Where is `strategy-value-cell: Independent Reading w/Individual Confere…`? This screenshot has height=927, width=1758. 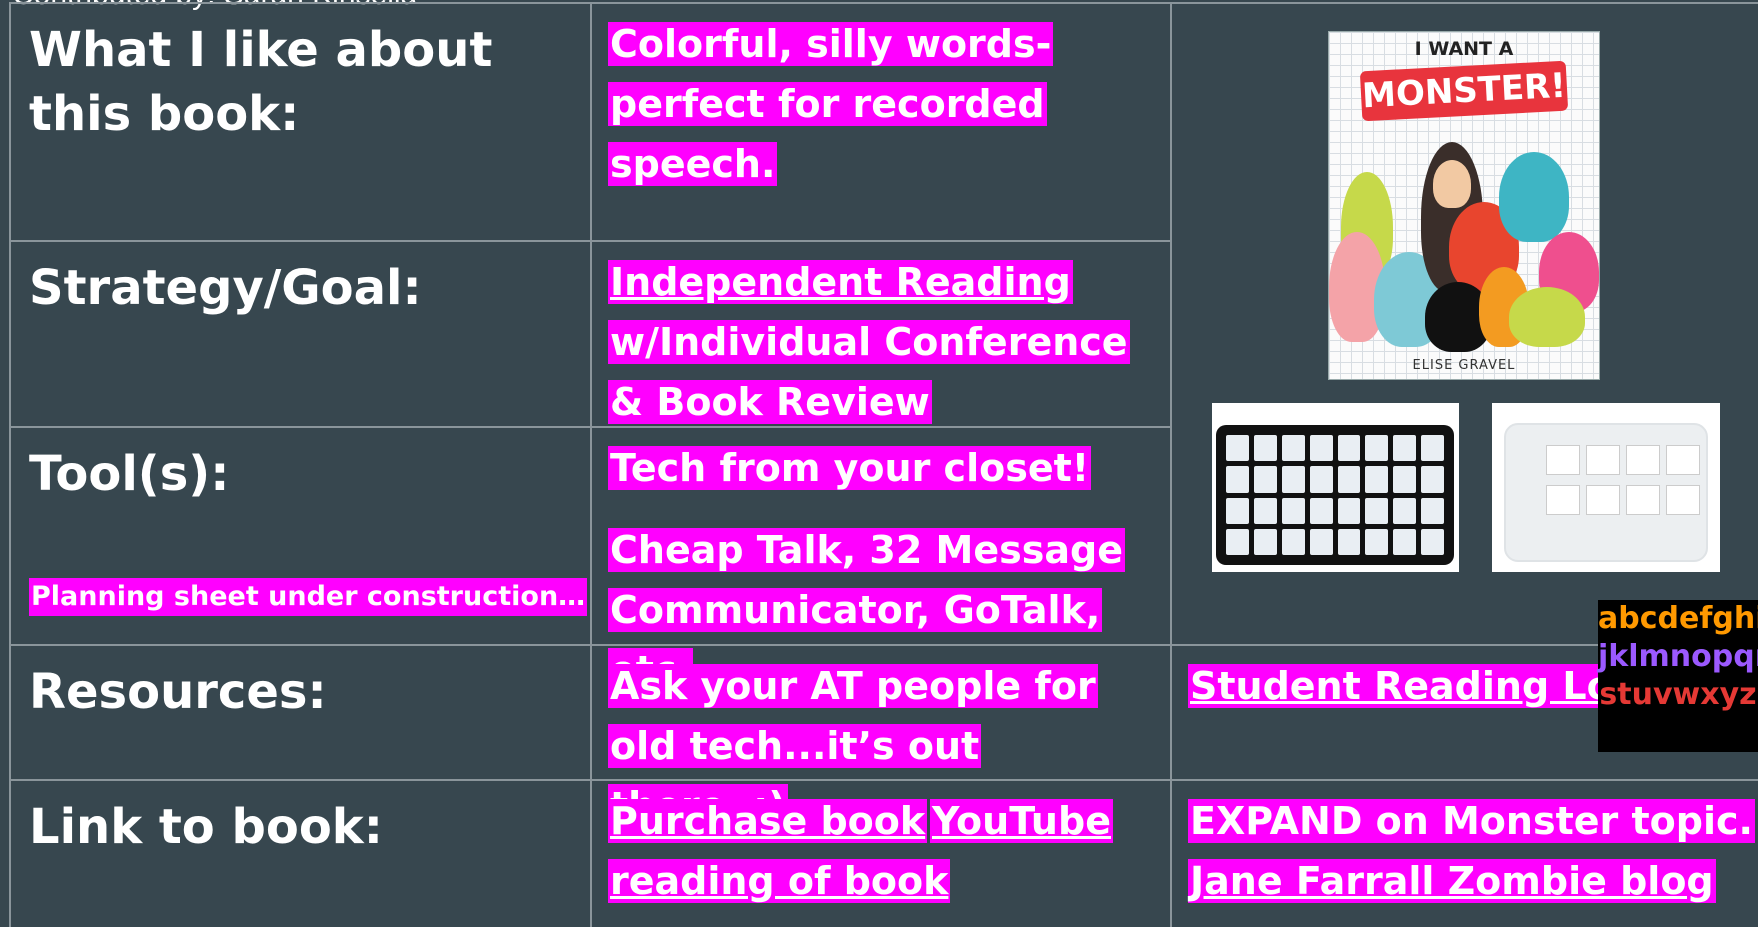 strategy-value-cell: Independent Reading w/Individual Confere… is located at coordinates (869, 346).